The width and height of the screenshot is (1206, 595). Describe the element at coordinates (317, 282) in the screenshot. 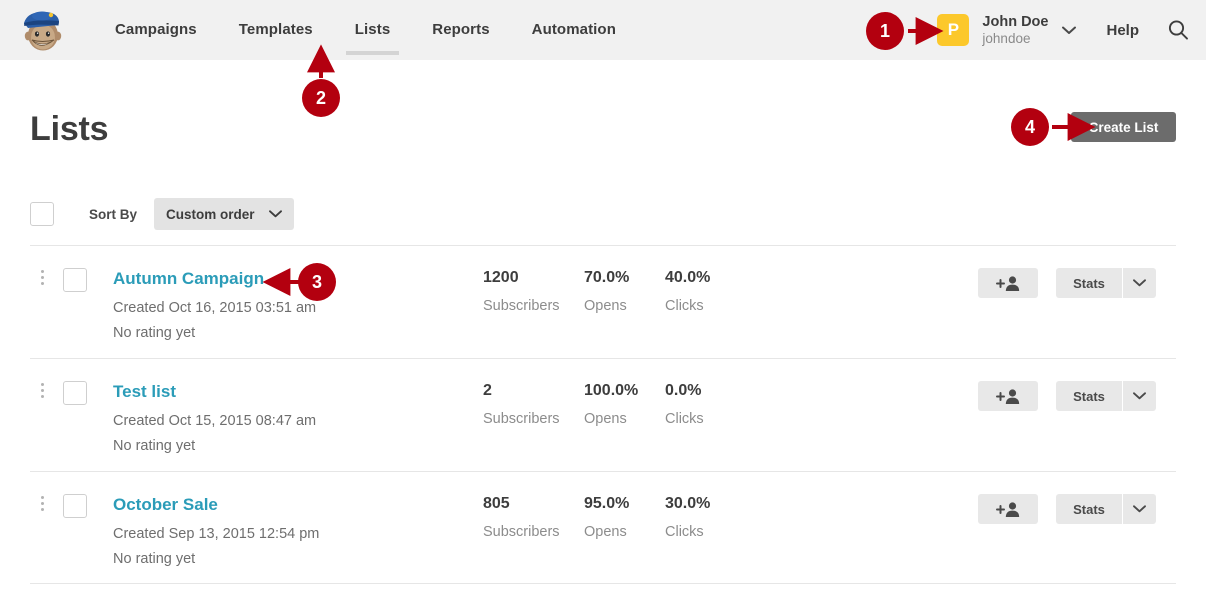

I see `annotation-marker-3: 3` at that location.